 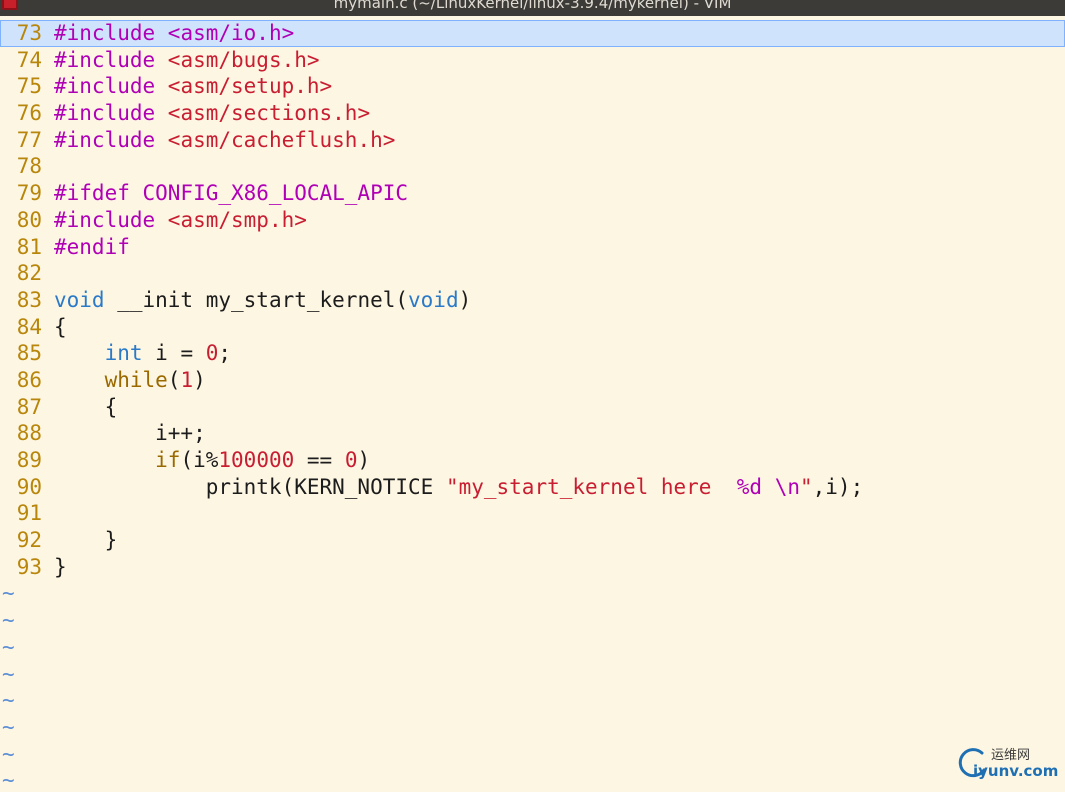 I want to click on code-line: 78, so click(x=532, y=166).